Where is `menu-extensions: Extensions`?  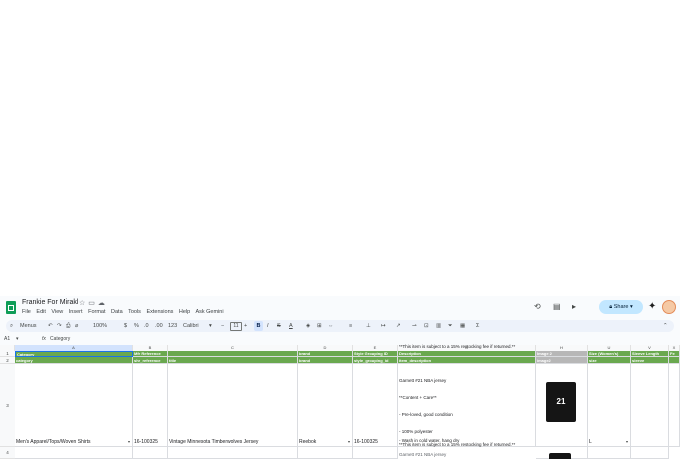 menu-extensions: Extensions is located at coordinates (159, 312).